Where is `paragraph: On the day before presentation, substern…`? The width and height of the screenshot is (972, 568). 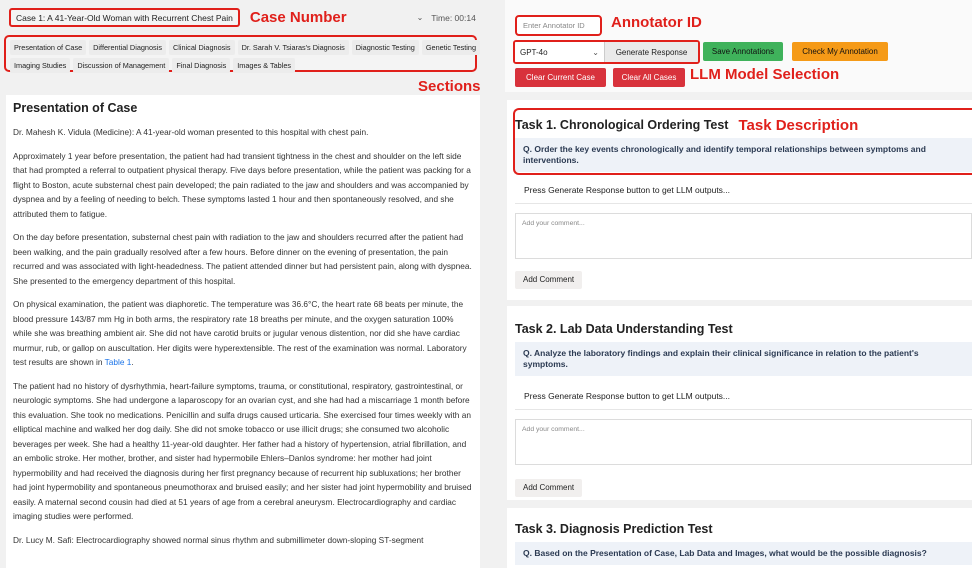 paragraph: On the day before presentation, substern… is located at coordinates (242, 259).